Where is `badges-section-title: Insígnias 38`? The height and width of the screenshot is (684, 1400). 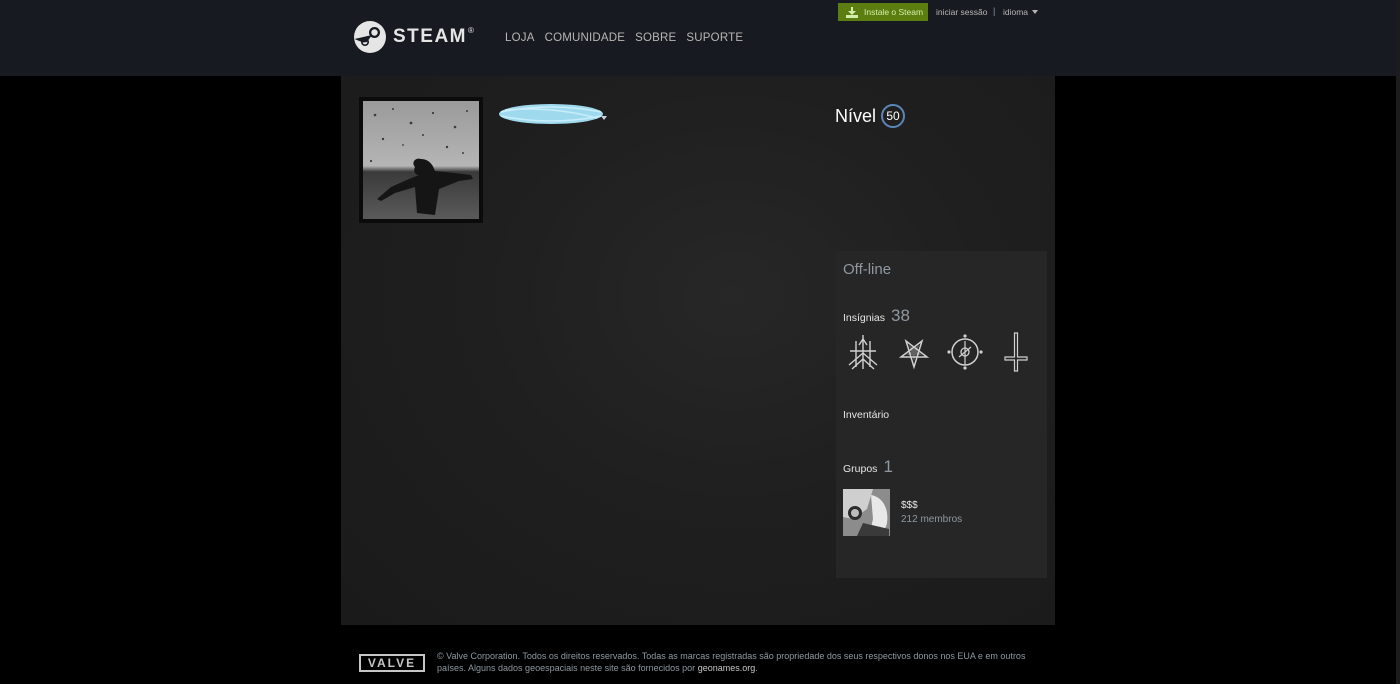 badges-section-title: Insígnias 38 is located at coordinates (876, 316).